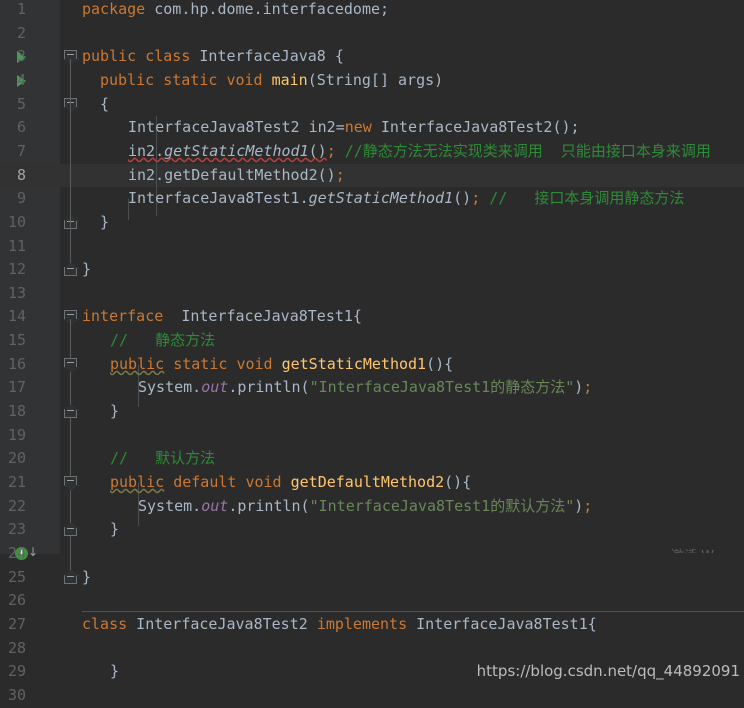 This screenshot has width=744, height=708. Describe the element at coordinates (218, 198) in the screenshot. I see `interface-reference: InterfaceJava8Test1.` at that location.